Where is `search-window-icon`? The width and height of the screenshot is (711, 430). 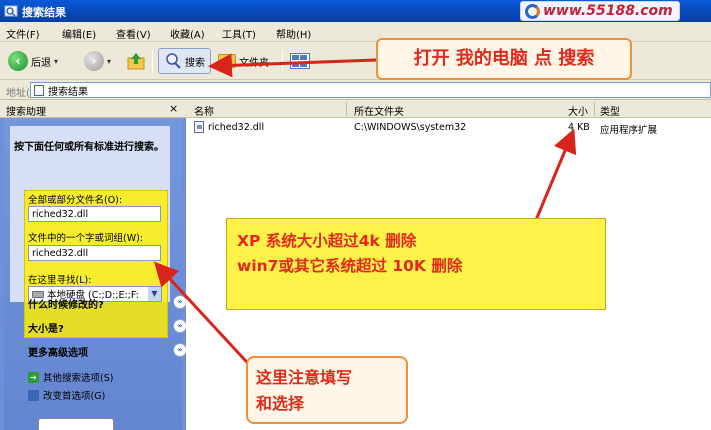 search-window-icon is located at coordinates (11, 11).